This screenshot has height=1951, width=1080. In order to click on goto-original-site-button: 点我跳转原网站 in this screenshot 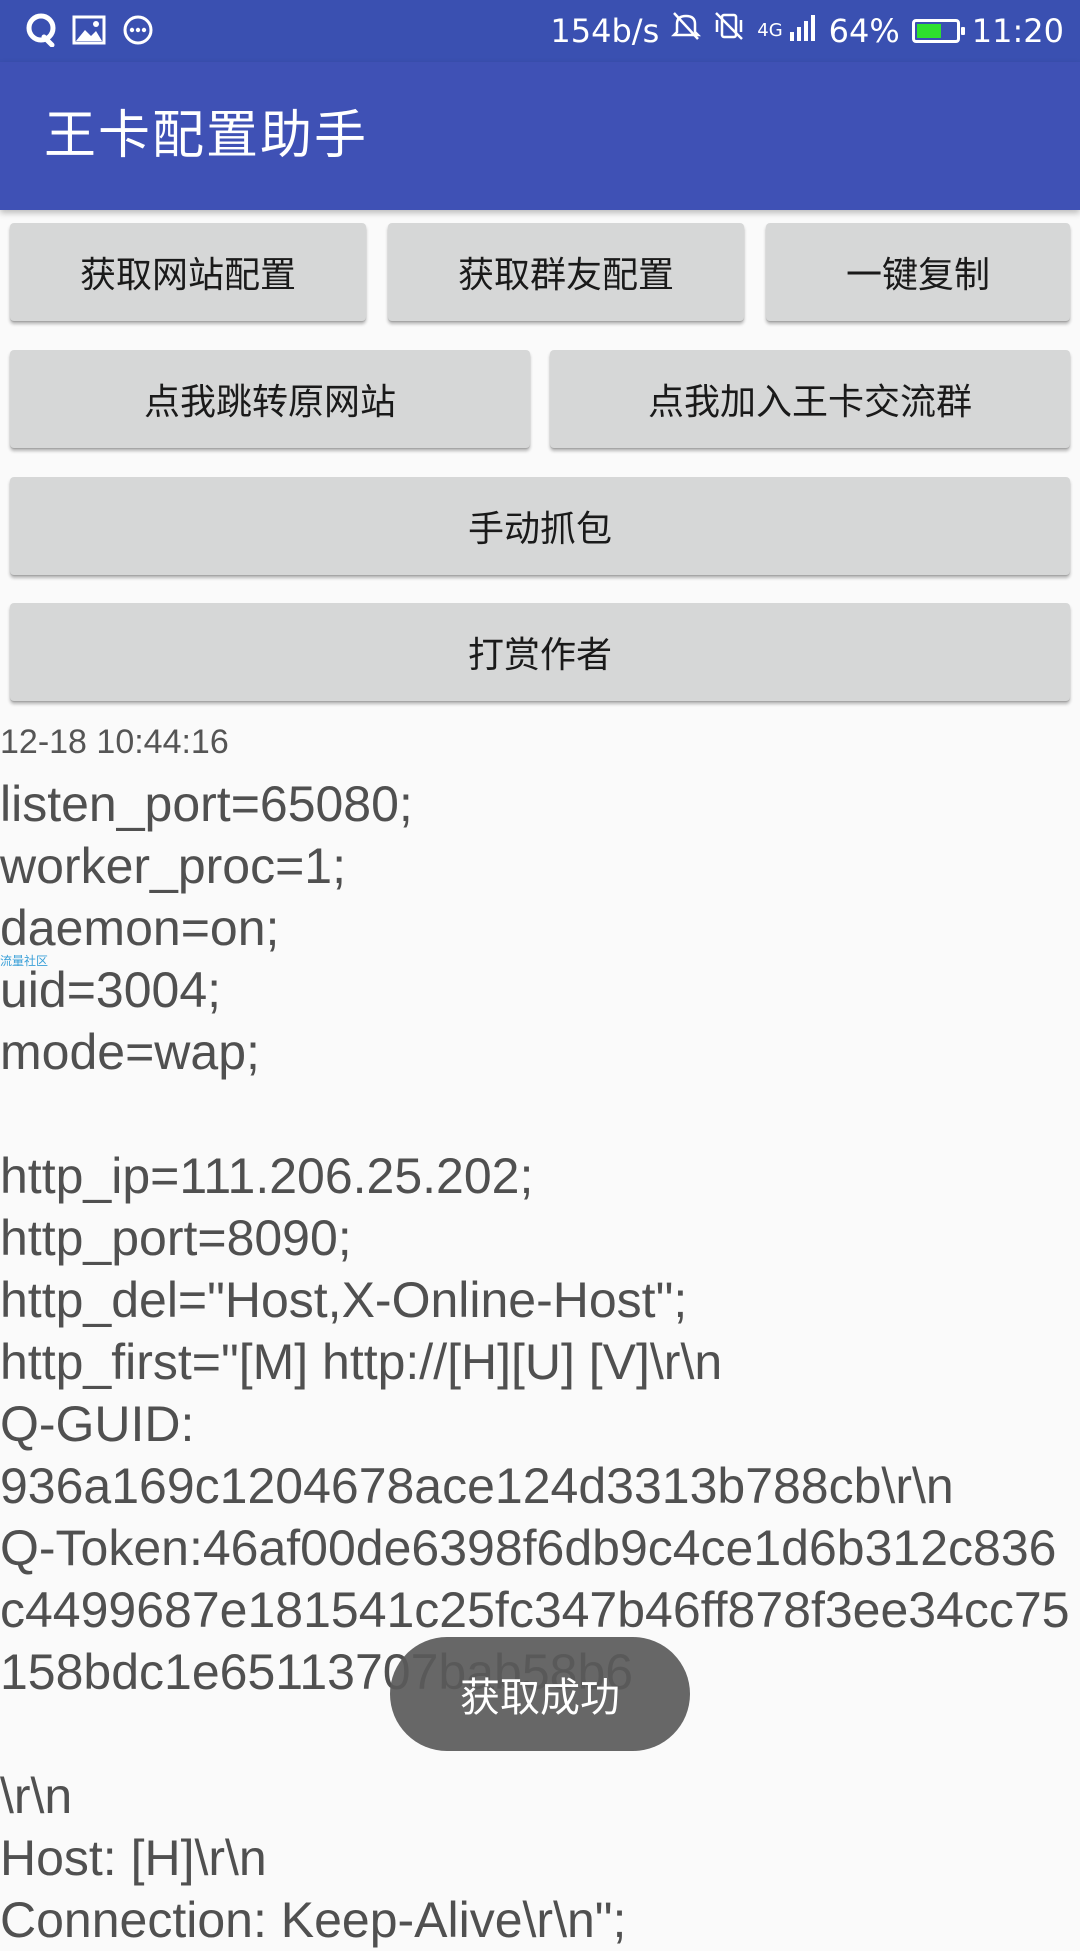, I will do `click(270, 399)`.